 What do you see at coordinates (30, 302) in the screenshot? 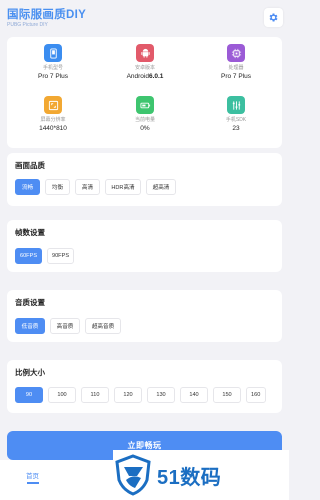
I see `audio-title: 音质设置` at bounding box center [30, 302].